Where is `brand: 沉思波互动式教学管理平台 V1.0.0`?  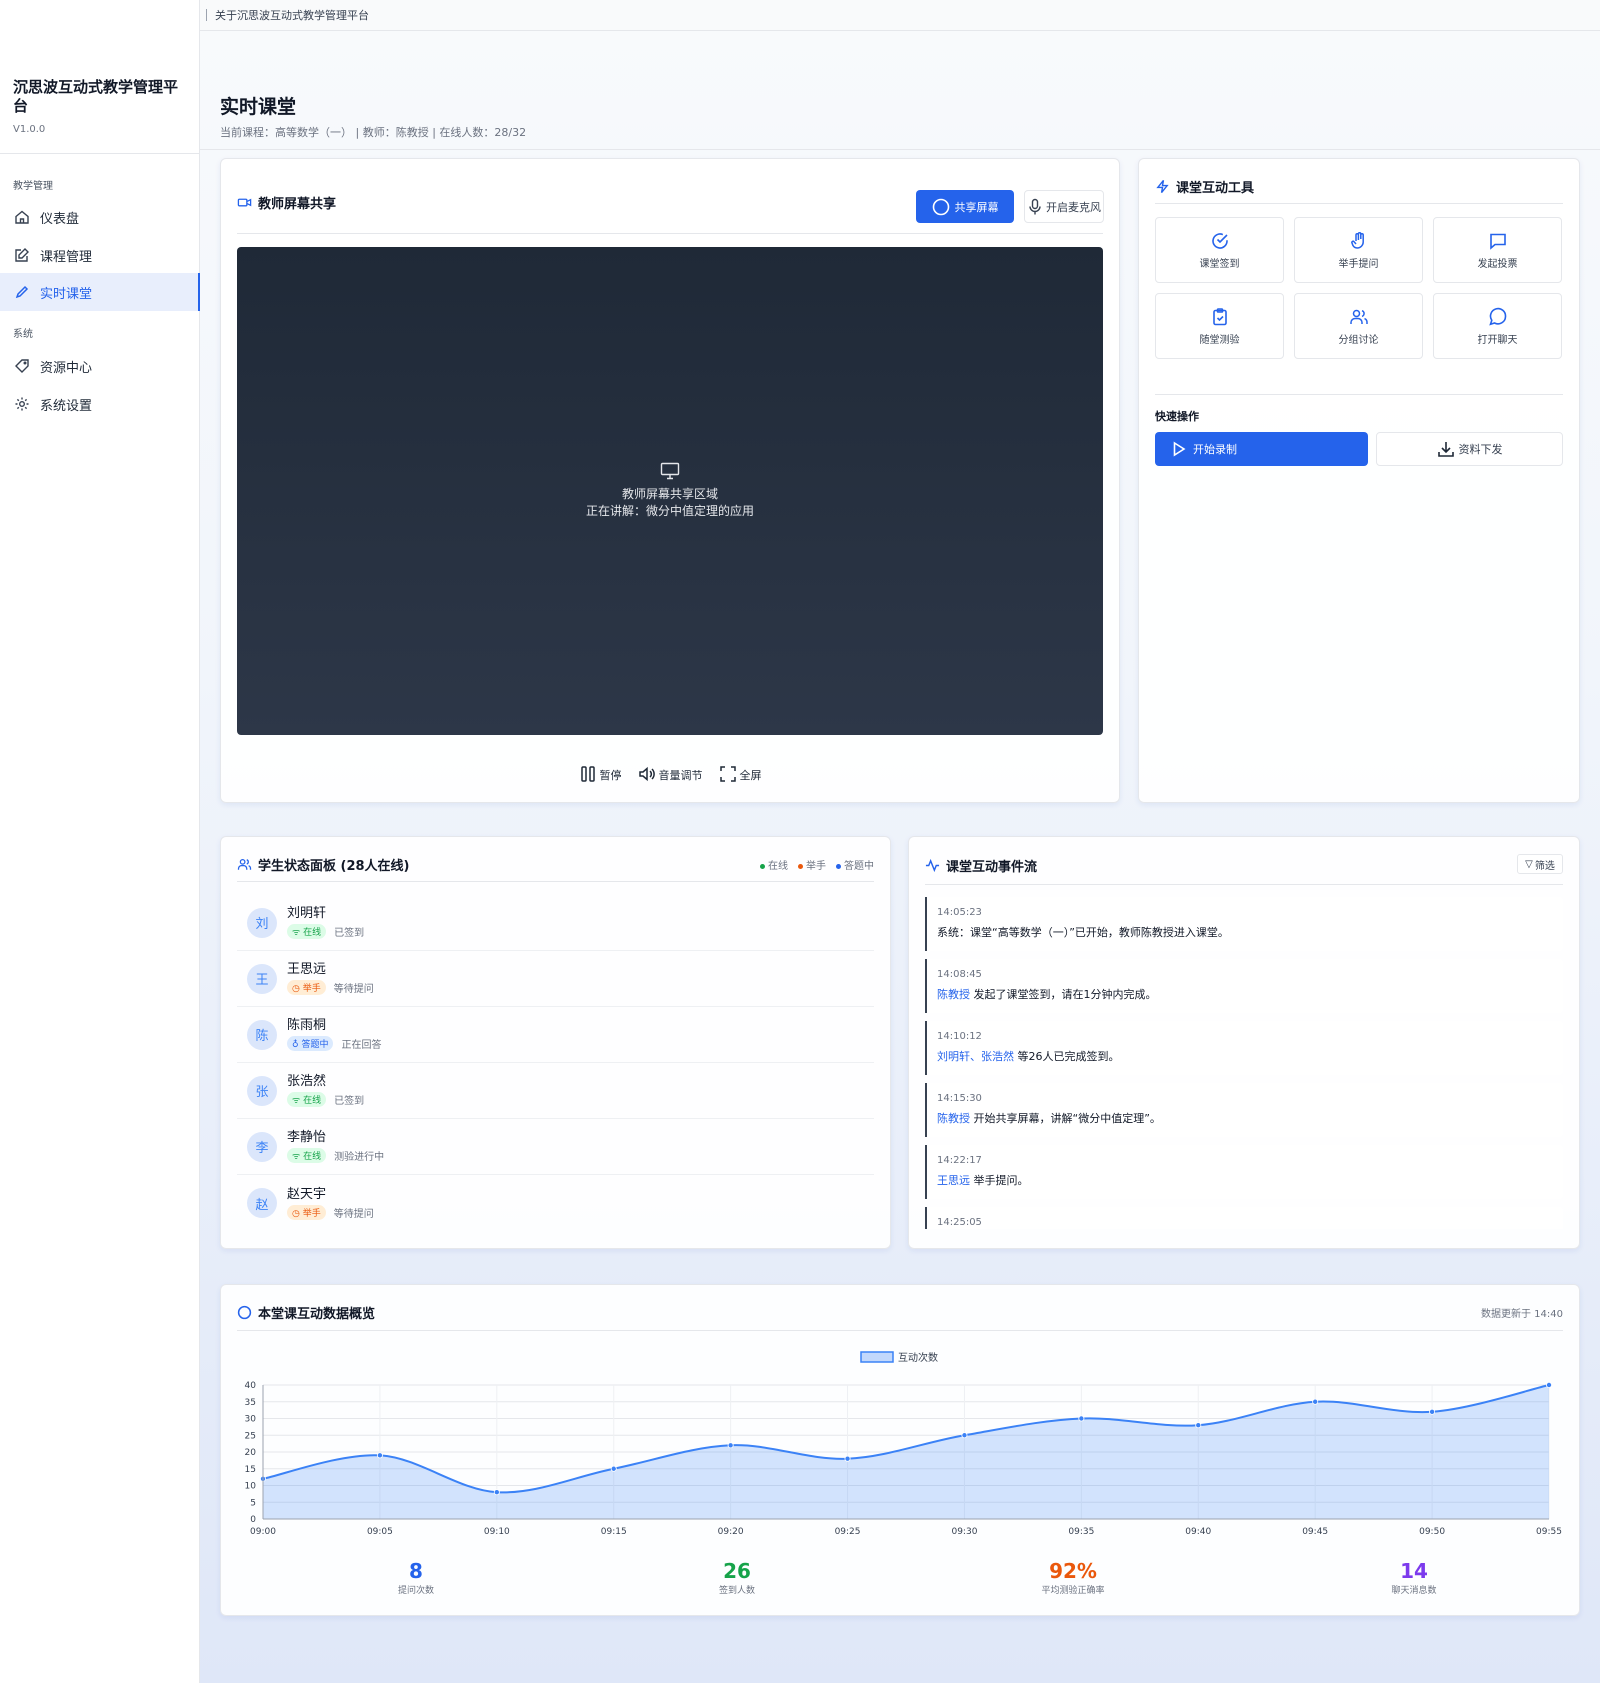 brand: 沉思波互动式教学管理平台 V1.0.0 is located at coordinates (101, 106).